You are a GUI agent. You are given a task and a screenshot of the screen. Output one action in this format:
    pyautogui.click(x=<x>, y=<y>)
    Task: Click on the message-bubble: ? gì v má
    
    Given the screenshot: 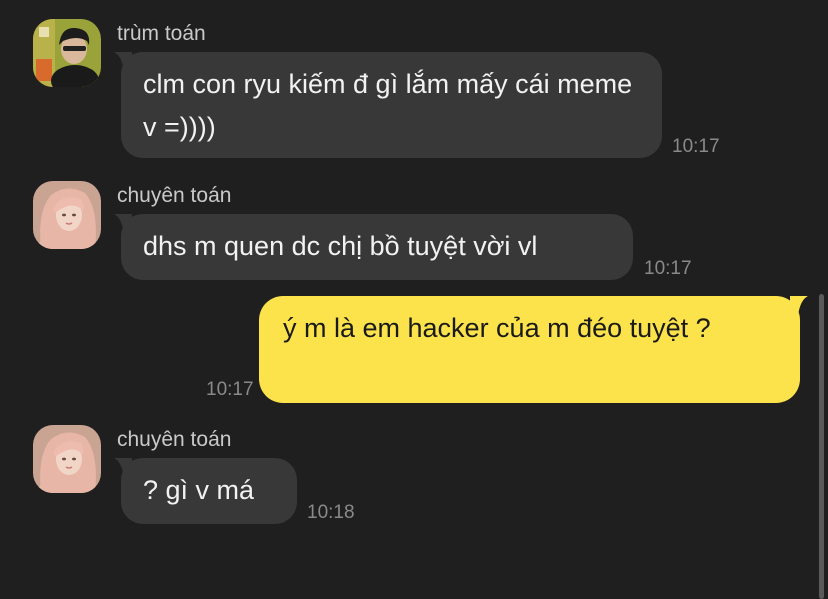 What is the action you would take?
    pyautogui.click(x=209, y=491)
    